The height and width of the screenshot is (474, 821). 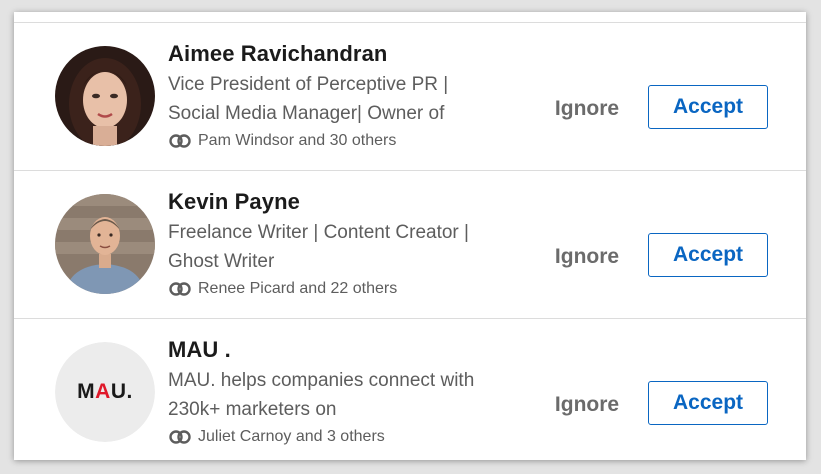 What do you see at coordinates (298, 288) in the screenshot?
I see `mutual-connections-text: Renee Picard and 22 others` at bounding box center [298, 288].